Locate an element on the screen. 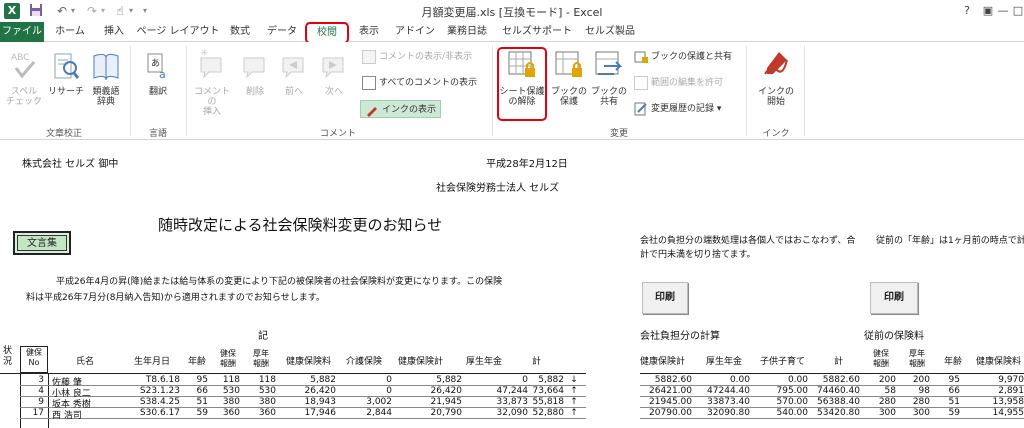 The image size is (1024, 428). help-button: ? is located at coordinates (967, 11).